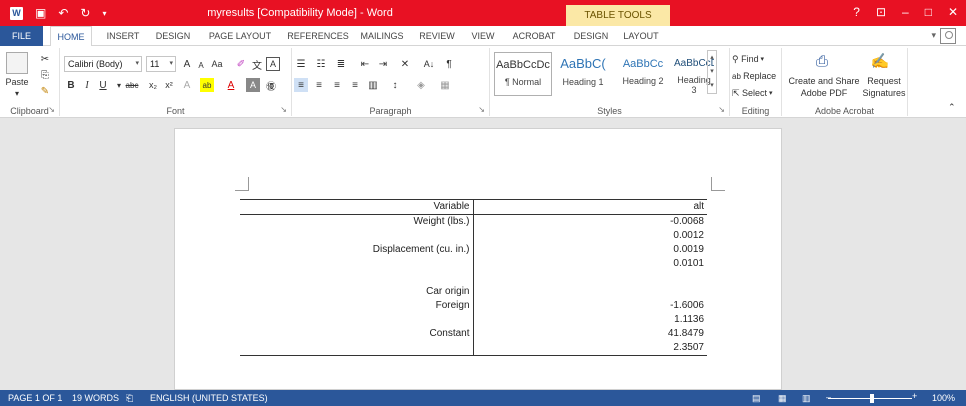  Describe the element at coordinates (301, 64) in the screenshot. I see `bullets-icon: ☰` at that location.